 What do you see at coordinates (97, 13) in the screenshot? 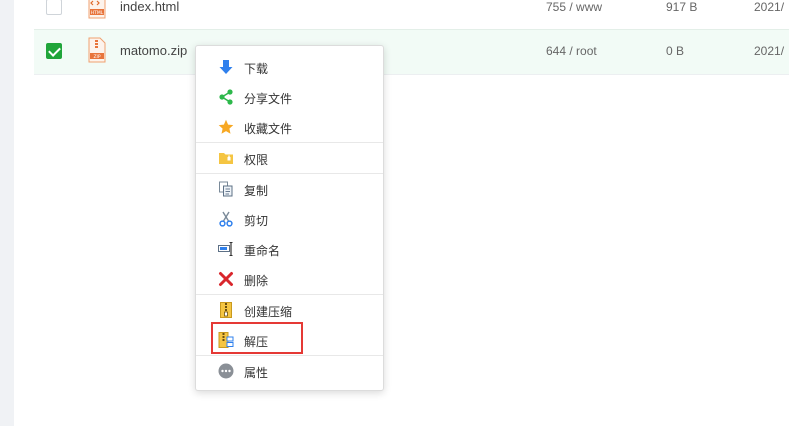
I see `html-file-icon-text: HTML` at bounding box center [97, 13].